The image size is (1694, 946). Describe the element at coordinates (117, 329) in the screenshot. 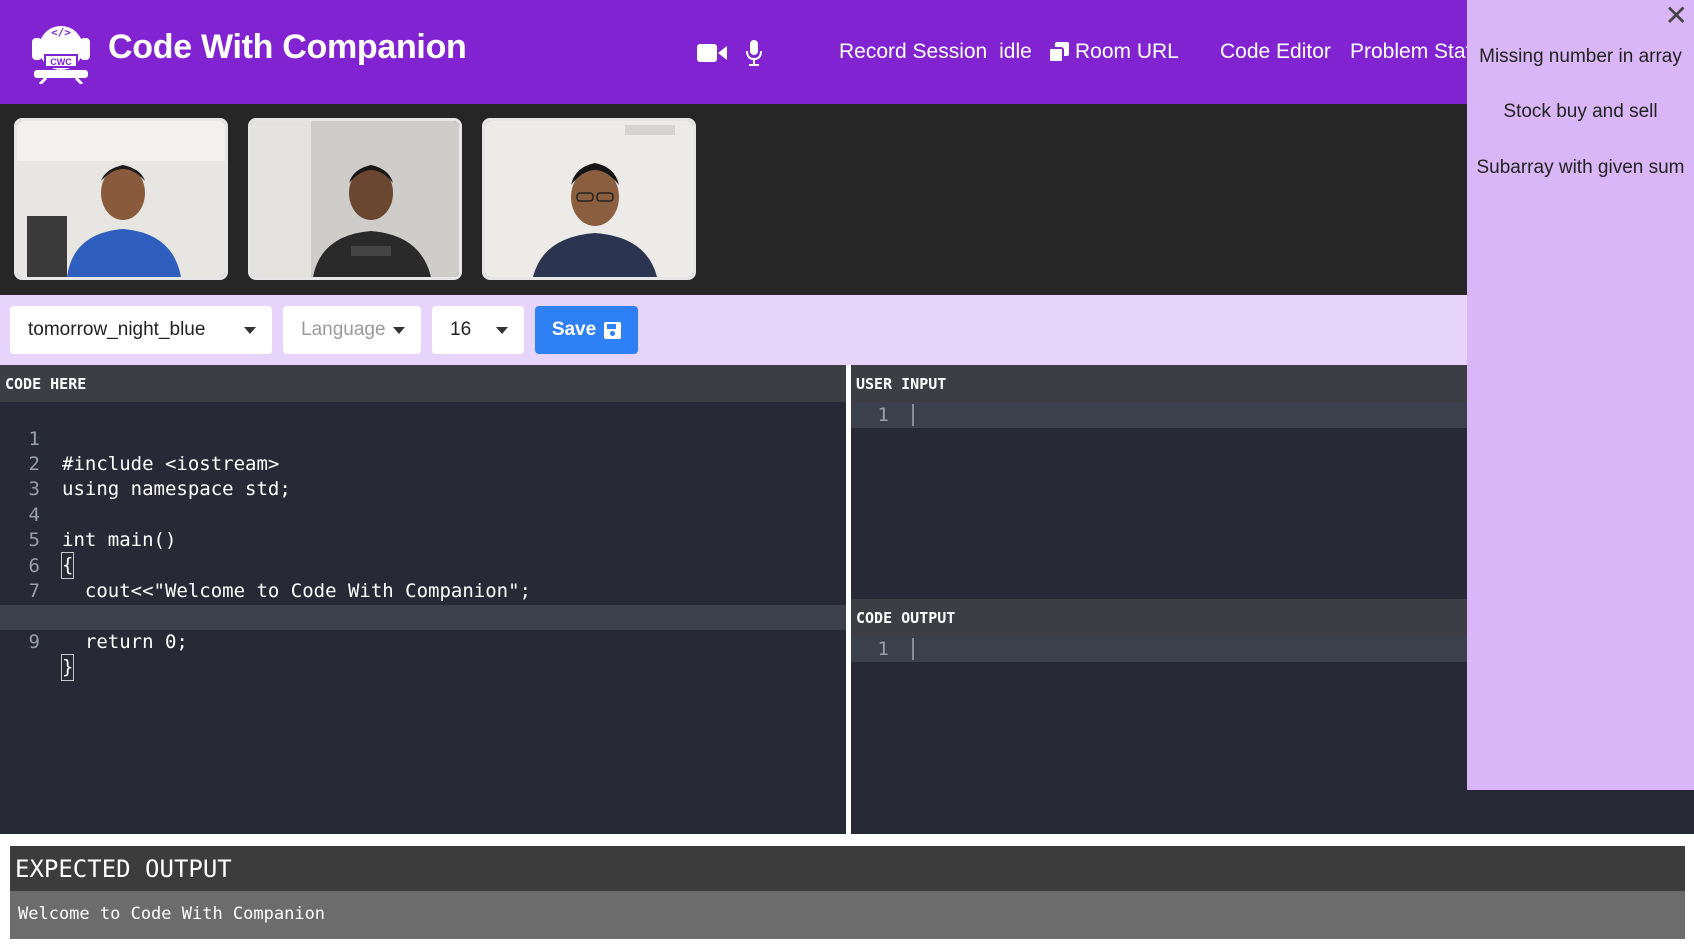

I see `theme-select-value: tomorrow_night_blue` at that location.